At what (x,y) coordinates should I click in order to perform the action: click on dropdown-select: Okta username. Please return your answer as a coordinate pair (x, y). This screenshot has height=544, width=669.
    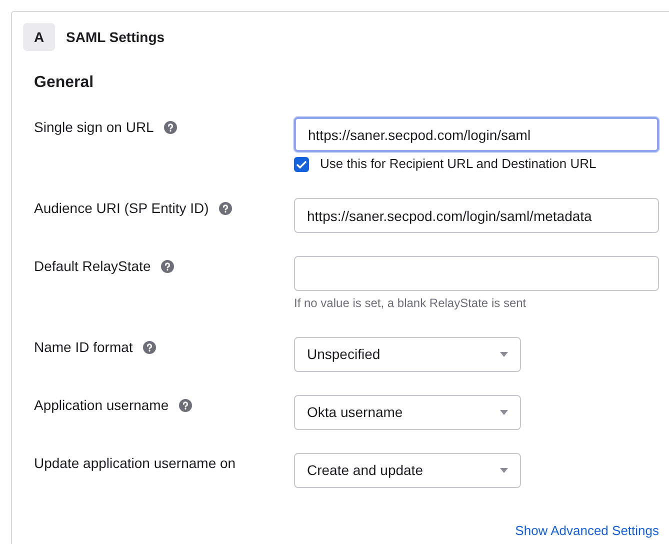
    Looking at the image, I should click on (407, 412).